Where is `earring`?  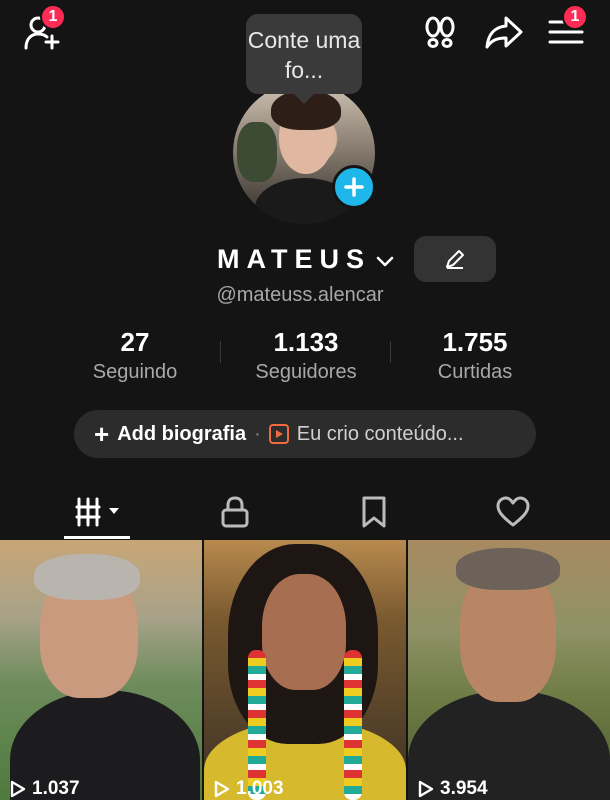 earring is located at coordinates (353, 725).